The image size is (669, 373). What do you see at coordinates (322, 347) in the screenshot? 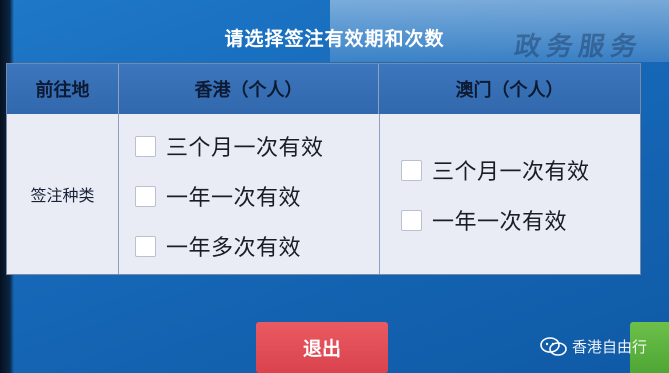
I see `exit-button: 退出` at bounding box center [322, 347].